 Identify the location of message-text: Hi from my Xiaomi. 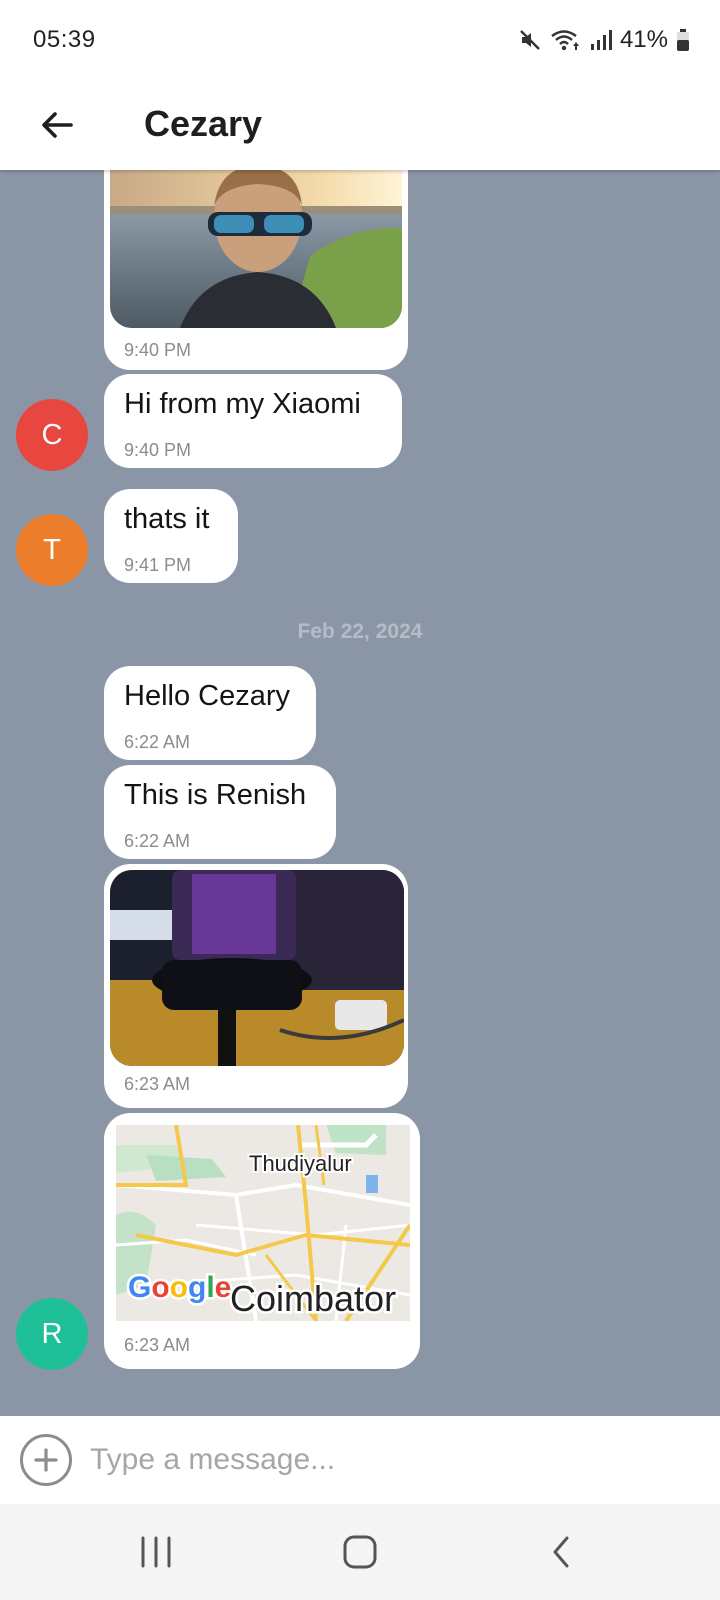
(242, 404).